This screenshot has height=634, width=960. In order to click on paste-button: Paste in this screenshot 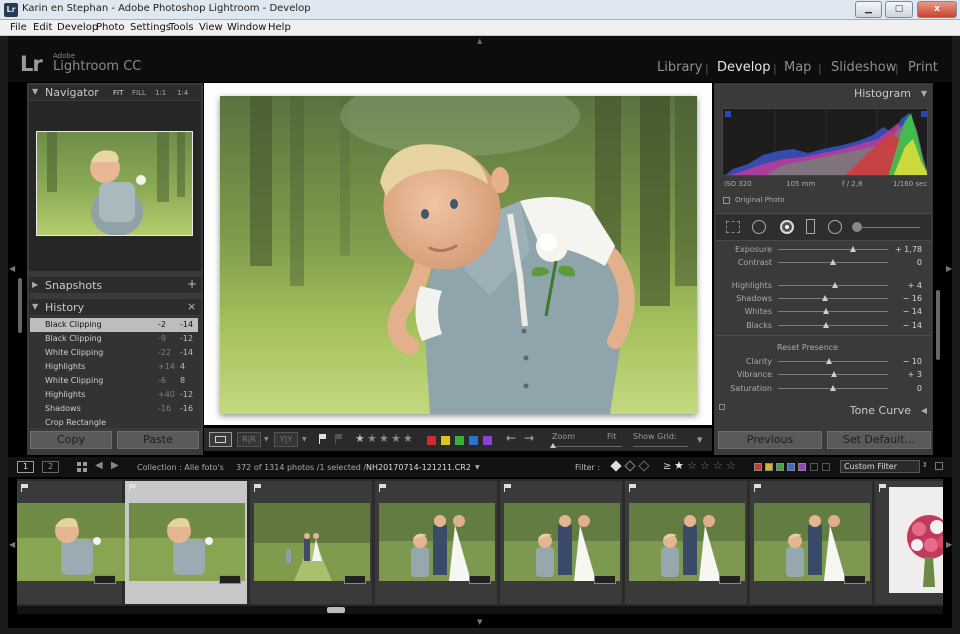, I will do `click(158, 440)`.